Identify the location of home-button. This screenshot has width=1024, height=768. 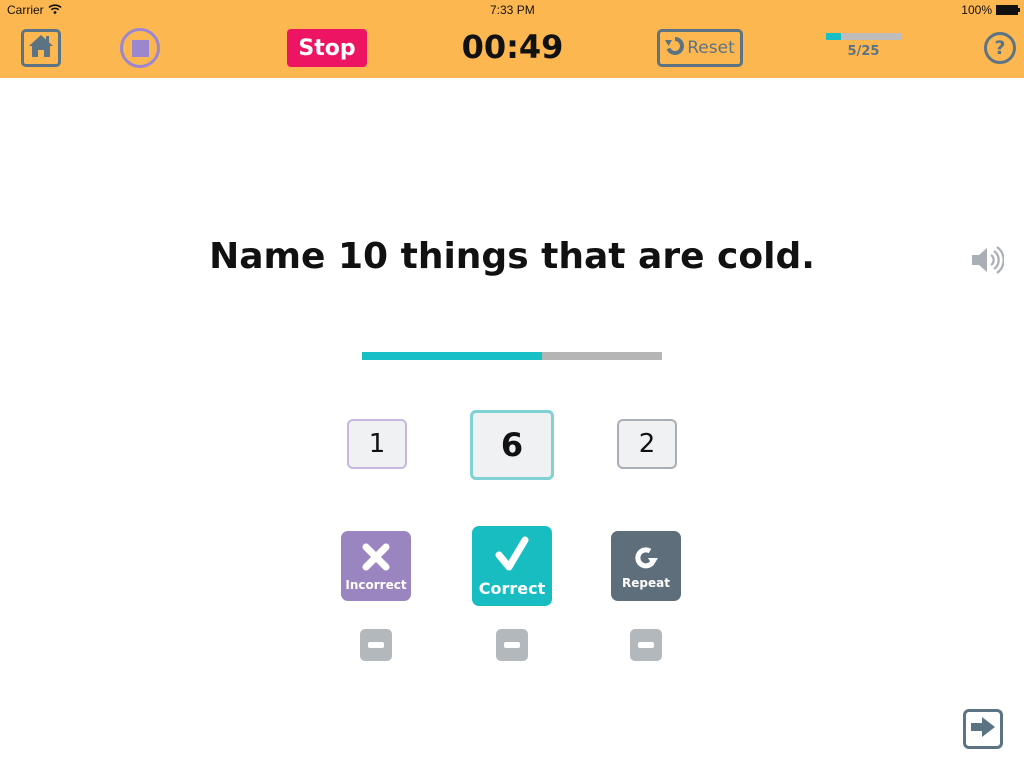
(41, 48).